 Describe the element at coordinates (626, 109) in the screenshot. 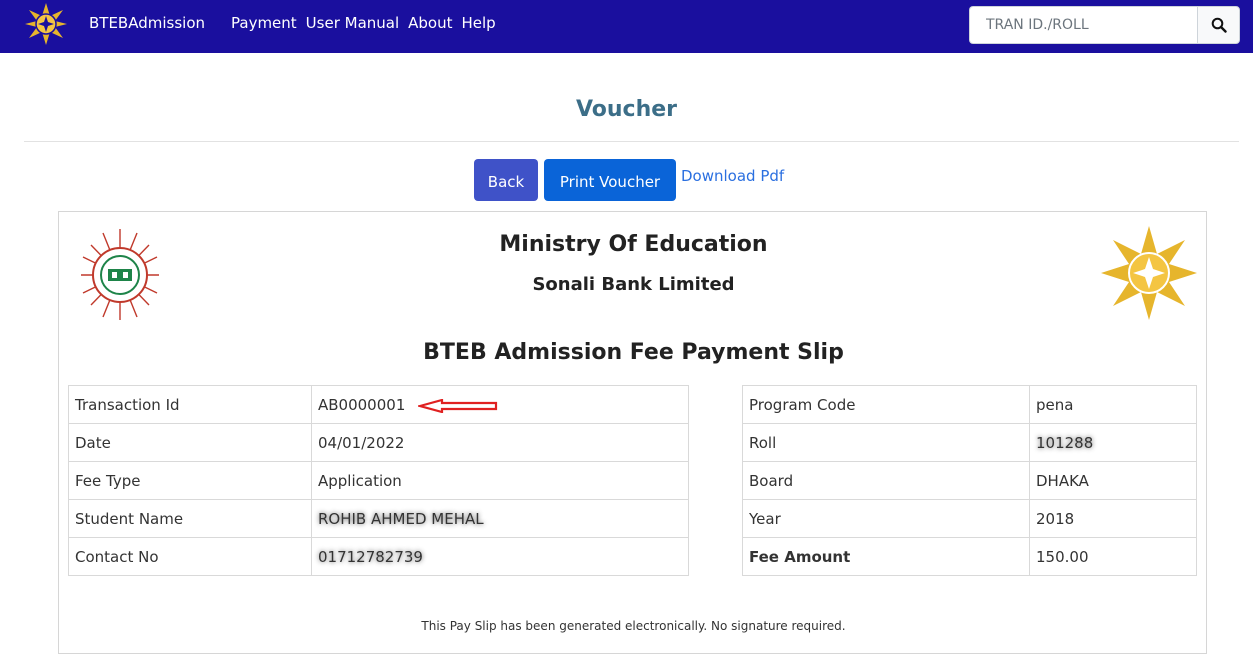

I see `page-title: Voucher` at that location.